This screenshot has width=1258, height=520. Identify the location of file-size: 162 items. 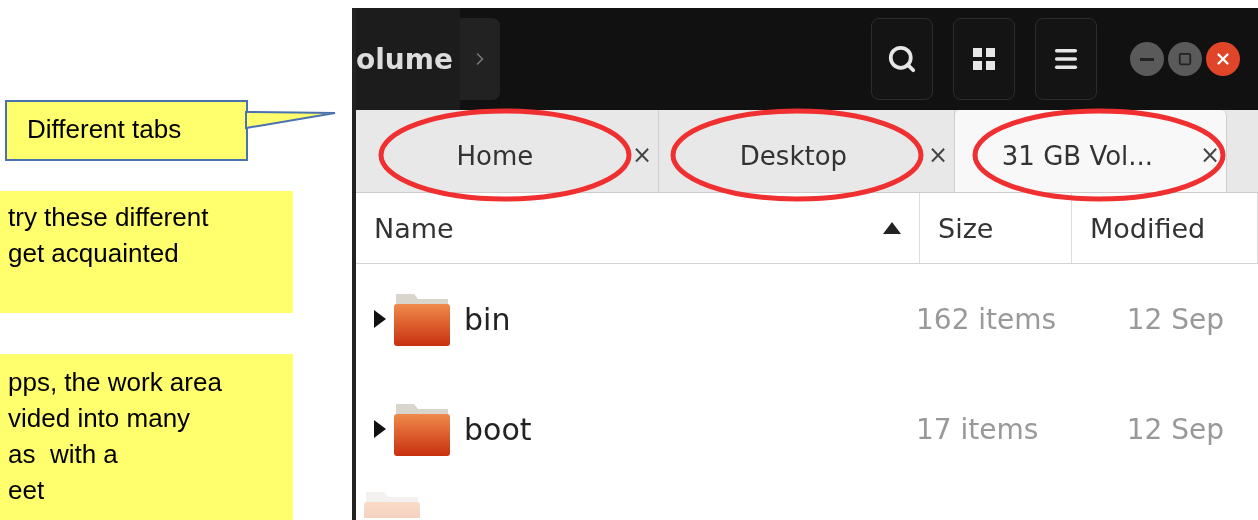
(987, 319).